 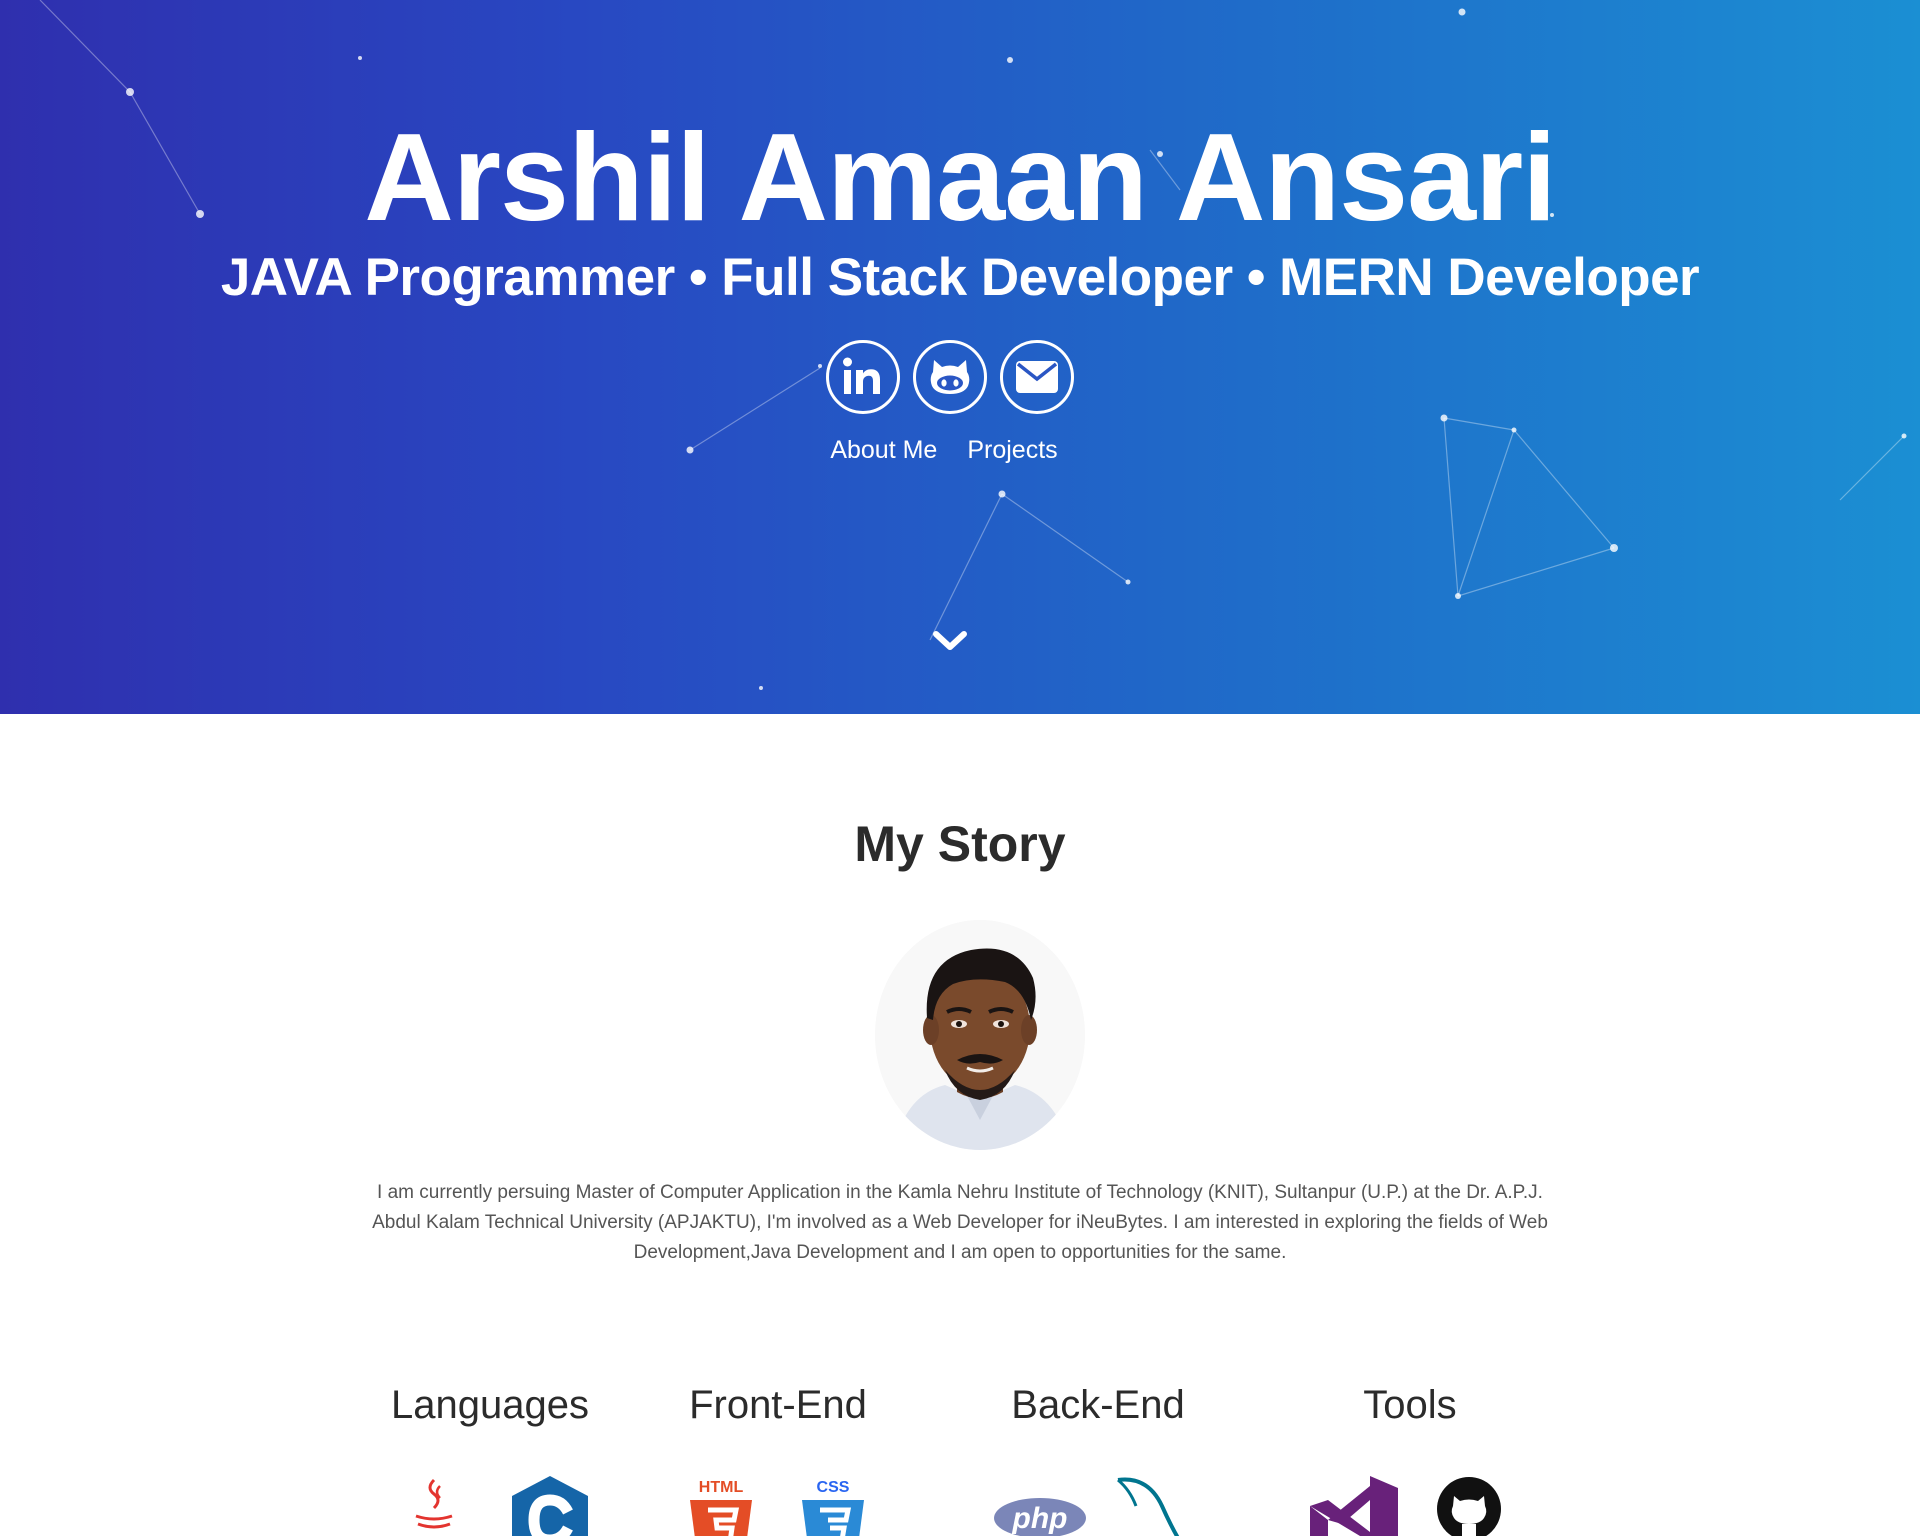 I want to click on mysql-dolphin-icon, so click(x=1148, y=1506).